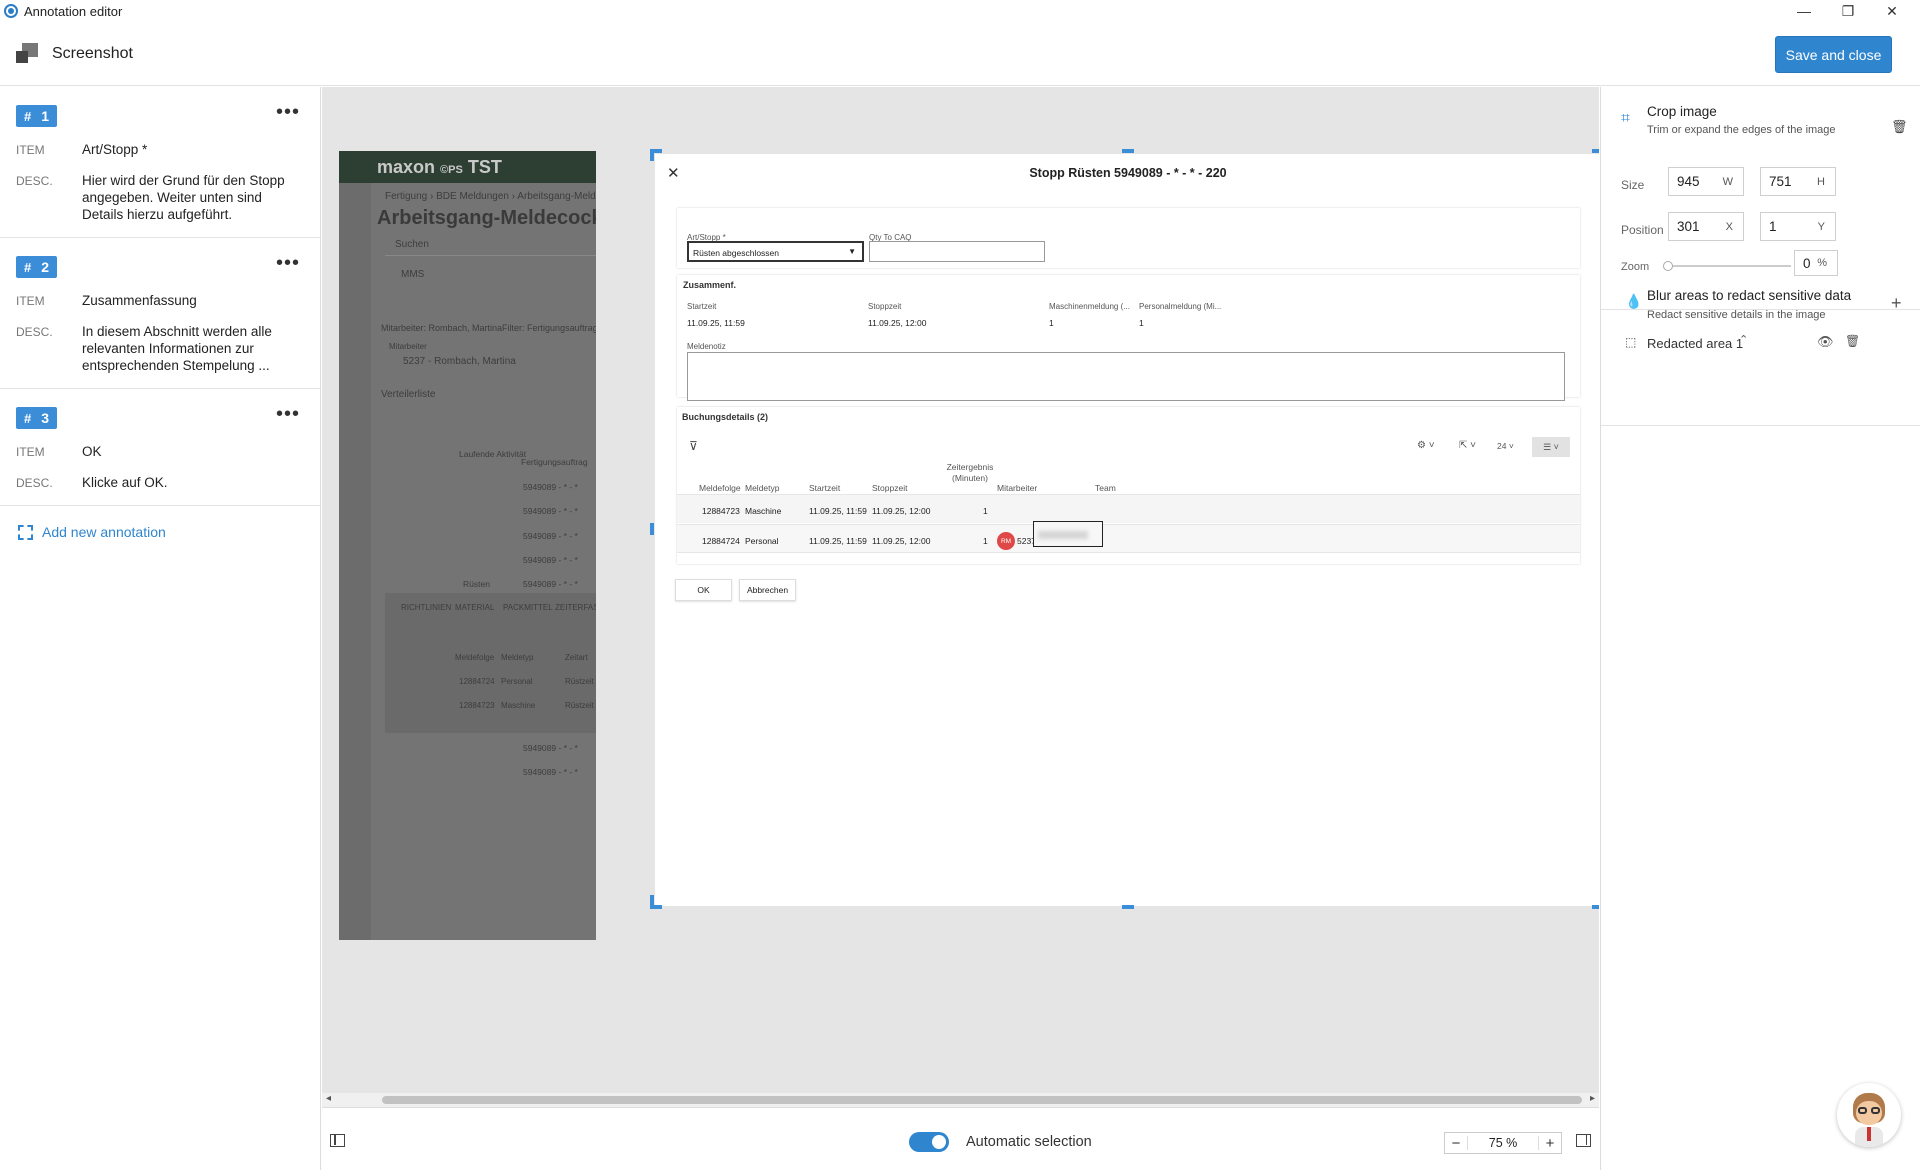 The image size is (1920, 1170). Describe the element at coordinates (576, 657) in the screenshot. I see `bg-sub-col: Zeitart` at that location.